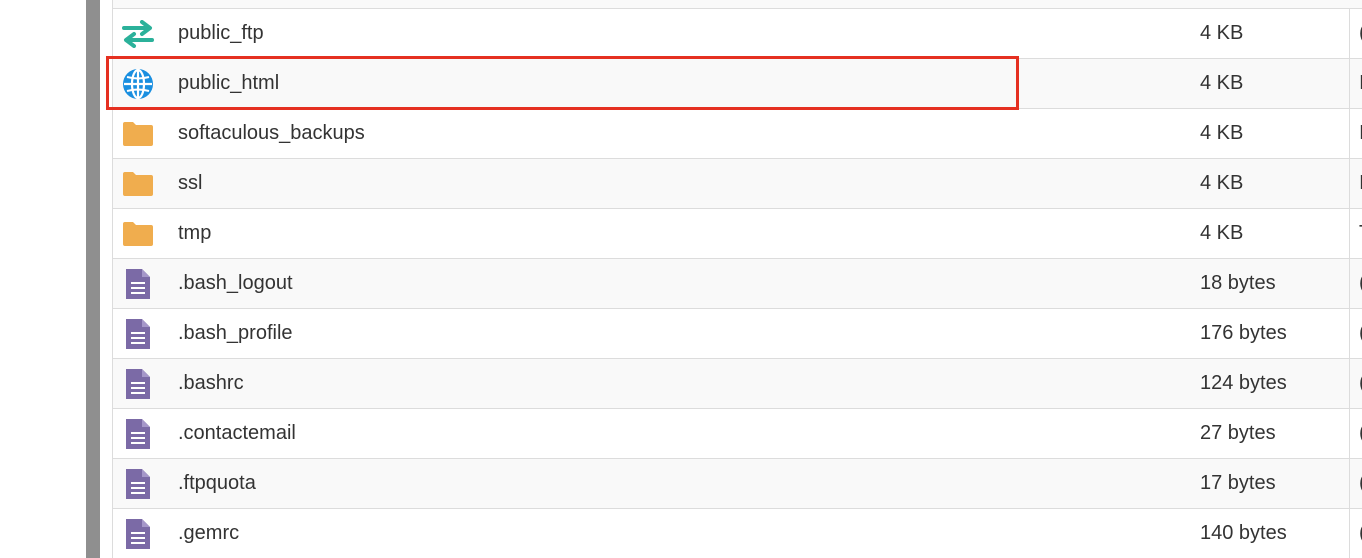  Describe the element at coordinates (1243, 383) in the screenshot. I see `file-size: 124 bytes` at that location.